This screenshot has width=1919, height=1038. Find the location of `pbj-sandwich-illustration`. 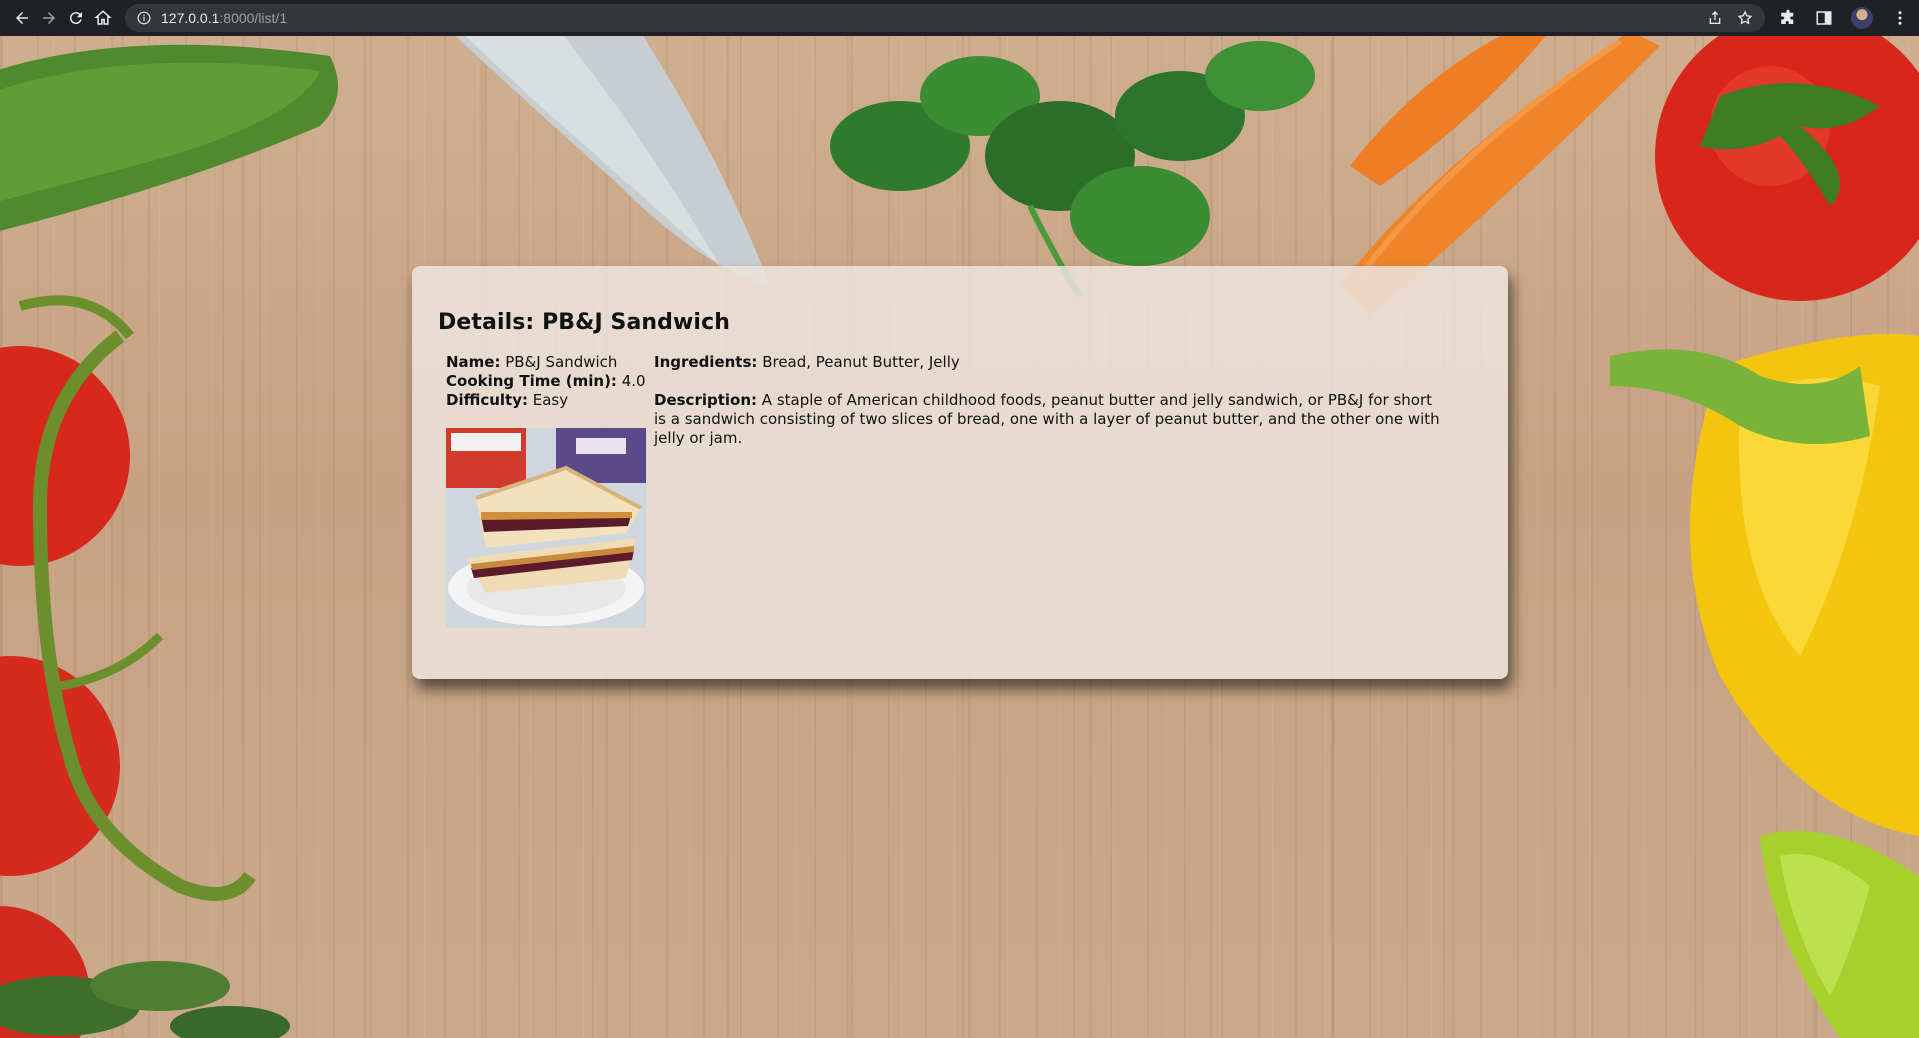

pbj-sandwich-illustration is located at coordinates (546, 528).